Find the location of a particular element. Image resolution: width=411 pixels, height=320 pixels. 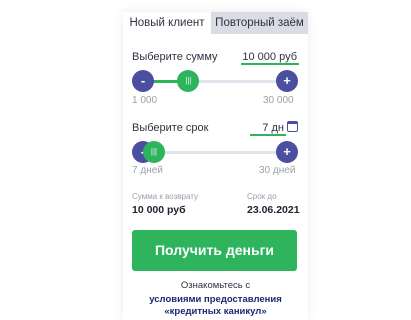

term-unit: дн is located at coordinates (278, 128).